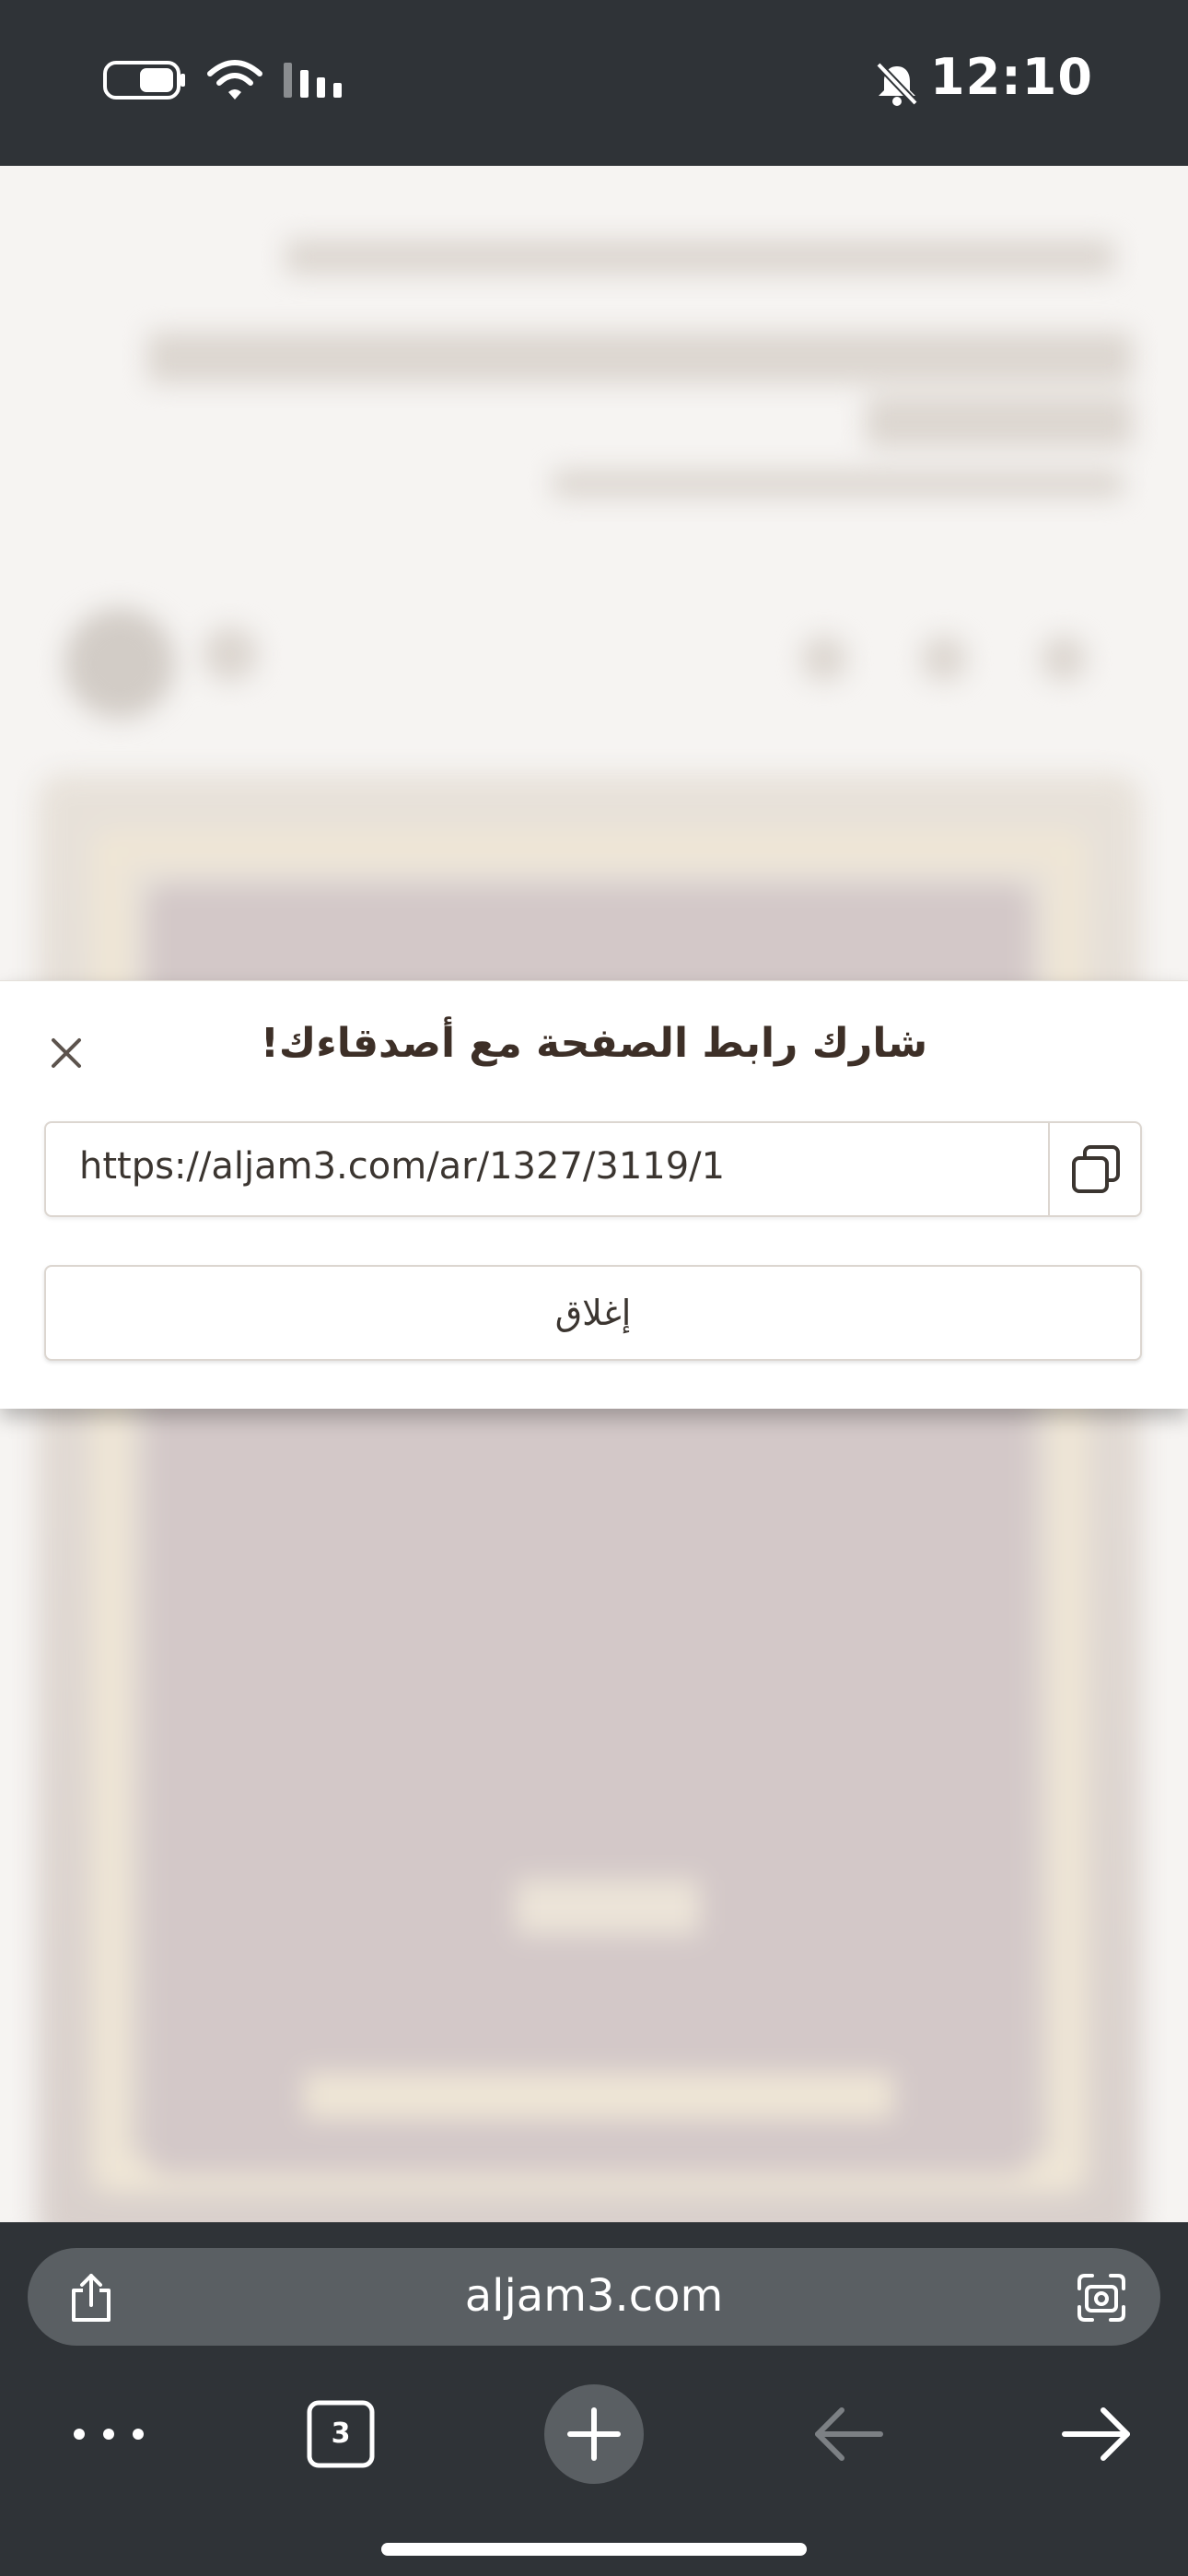  I want to click on browser-toolbar: aljam3.com 3, so click(594, 2399).